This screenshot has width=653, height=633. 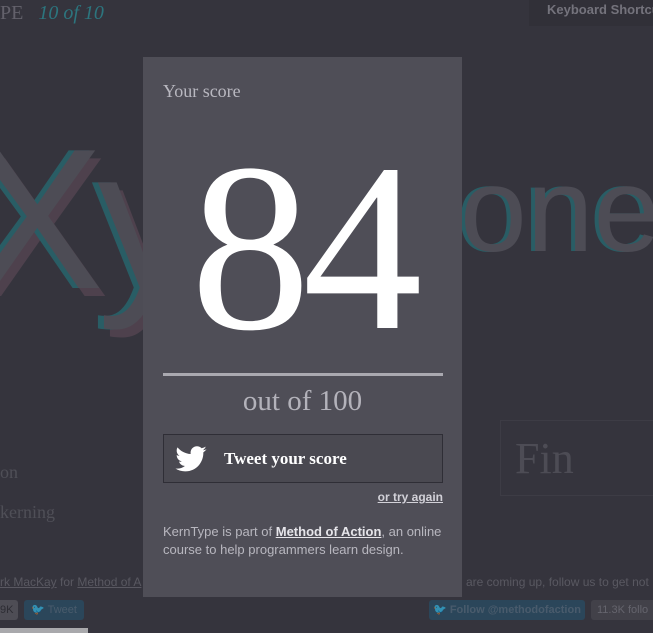 I want to click on score-label: Your score, so click(x=202, y=91).